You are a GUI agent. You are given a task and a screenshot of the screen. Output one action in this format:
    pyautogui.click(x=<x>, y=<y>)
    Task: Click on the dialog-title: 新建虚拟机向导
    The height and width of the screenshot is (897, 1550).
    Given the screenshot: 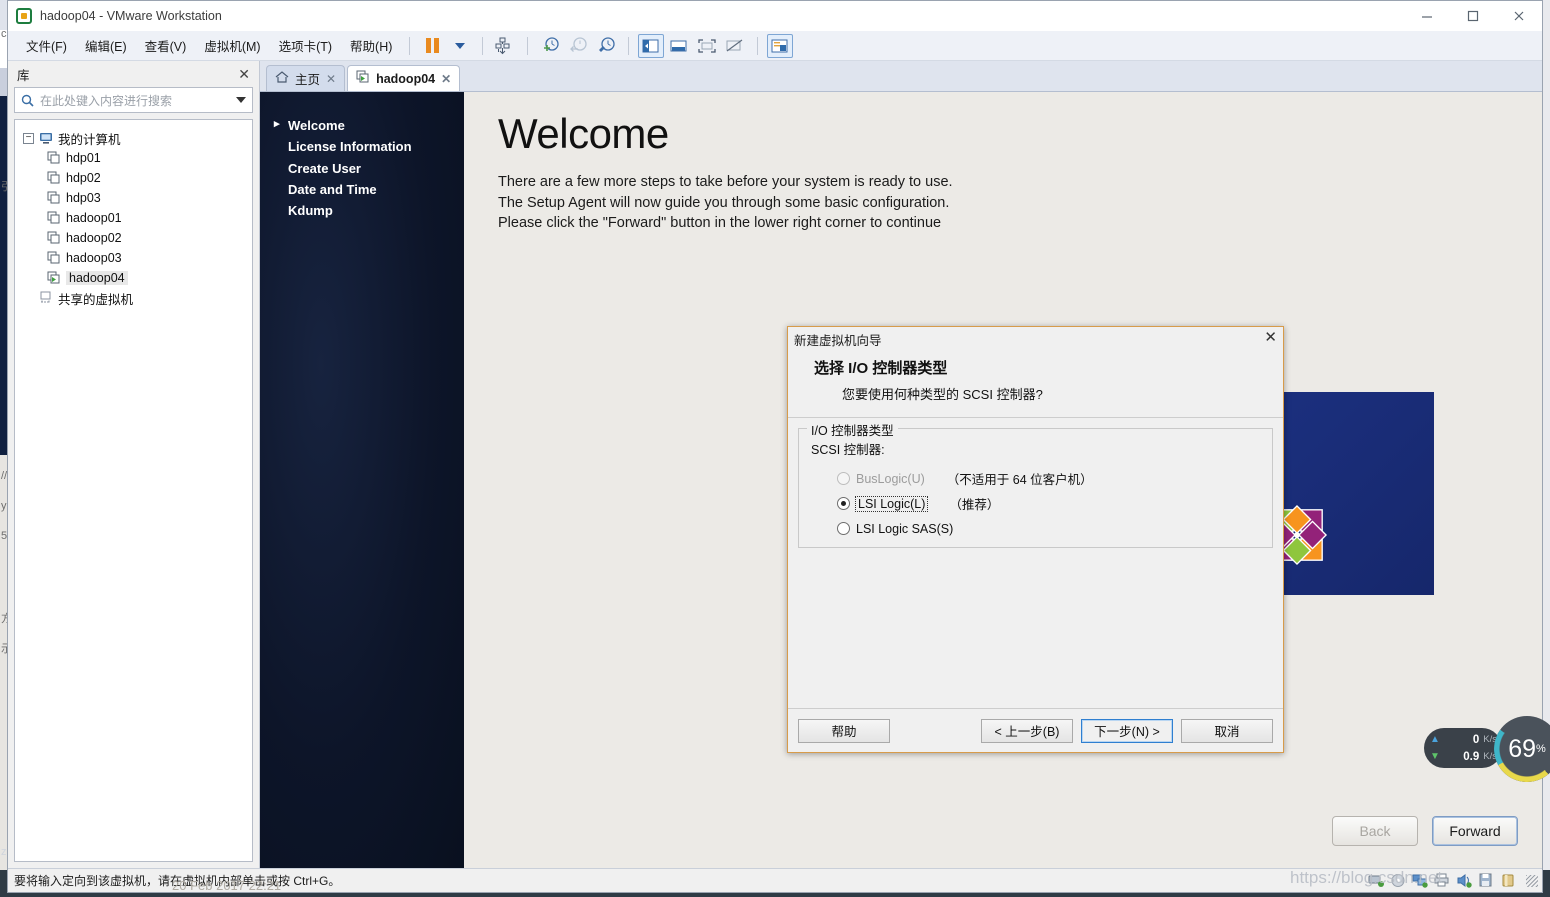 What is the action you would take?
    pyautogui.click(x=838, y=340)
    